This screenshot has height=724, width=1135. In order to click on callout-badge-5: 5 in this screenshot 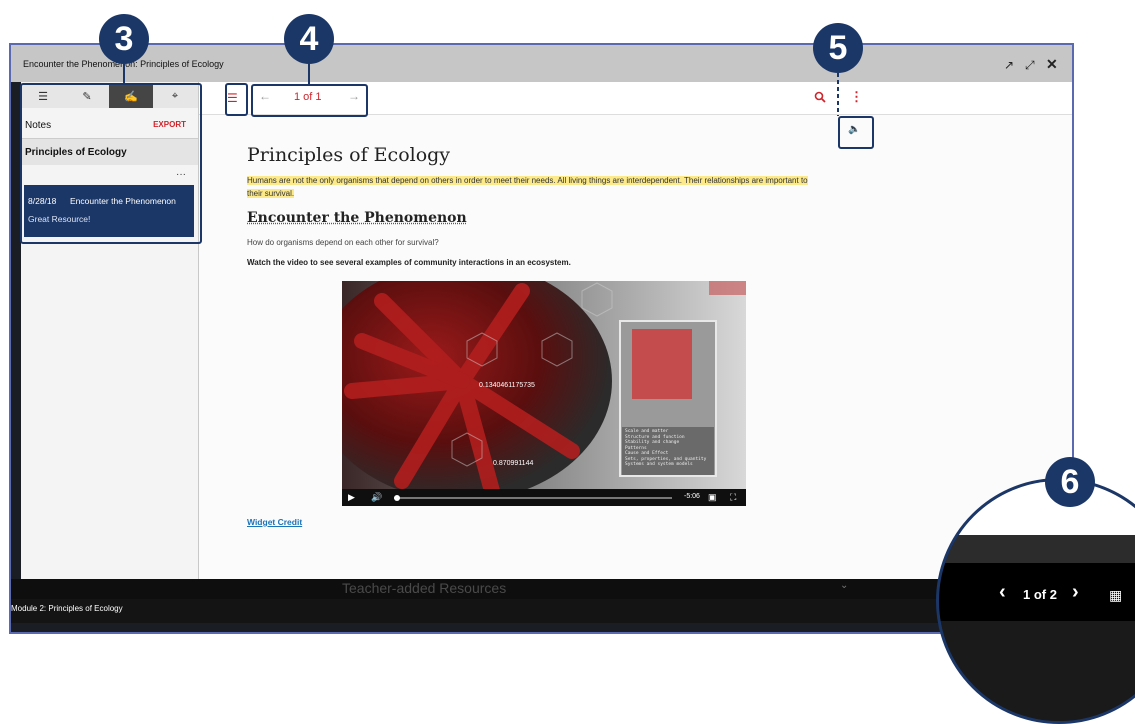, I will do `click(838, 48)`.